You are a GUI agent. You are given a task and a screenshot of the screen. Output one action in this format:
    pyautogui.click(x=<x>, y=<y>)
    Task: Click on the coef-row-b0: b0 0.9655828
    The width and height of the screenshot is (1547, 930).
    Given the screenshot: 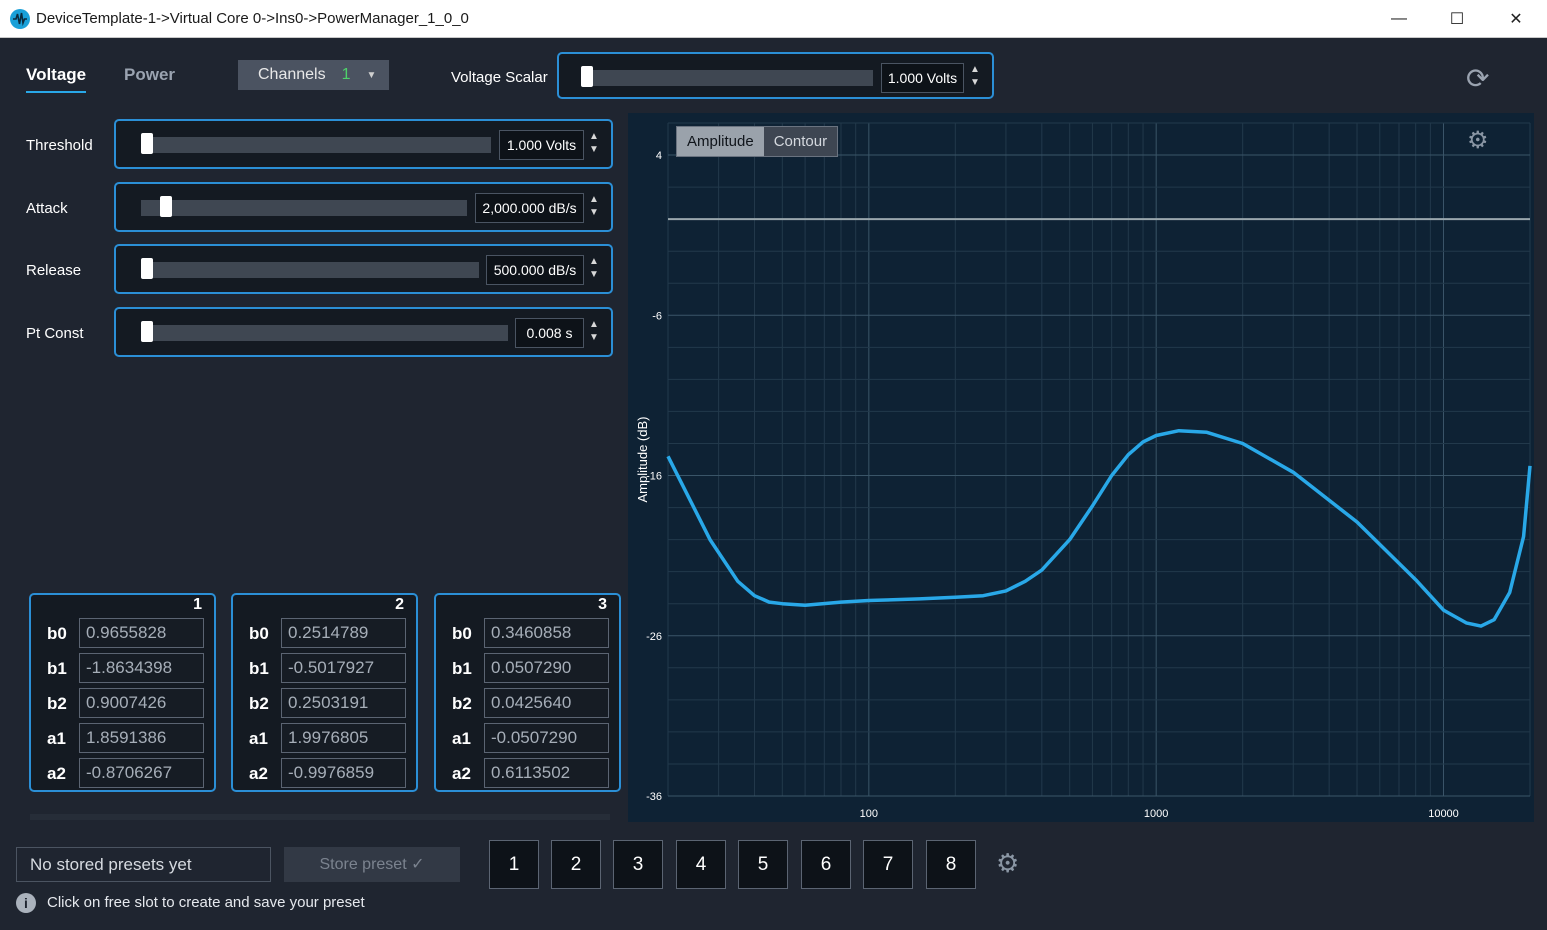 What is the action you would take?
    pyautogui.click(x=122, y=633)
    